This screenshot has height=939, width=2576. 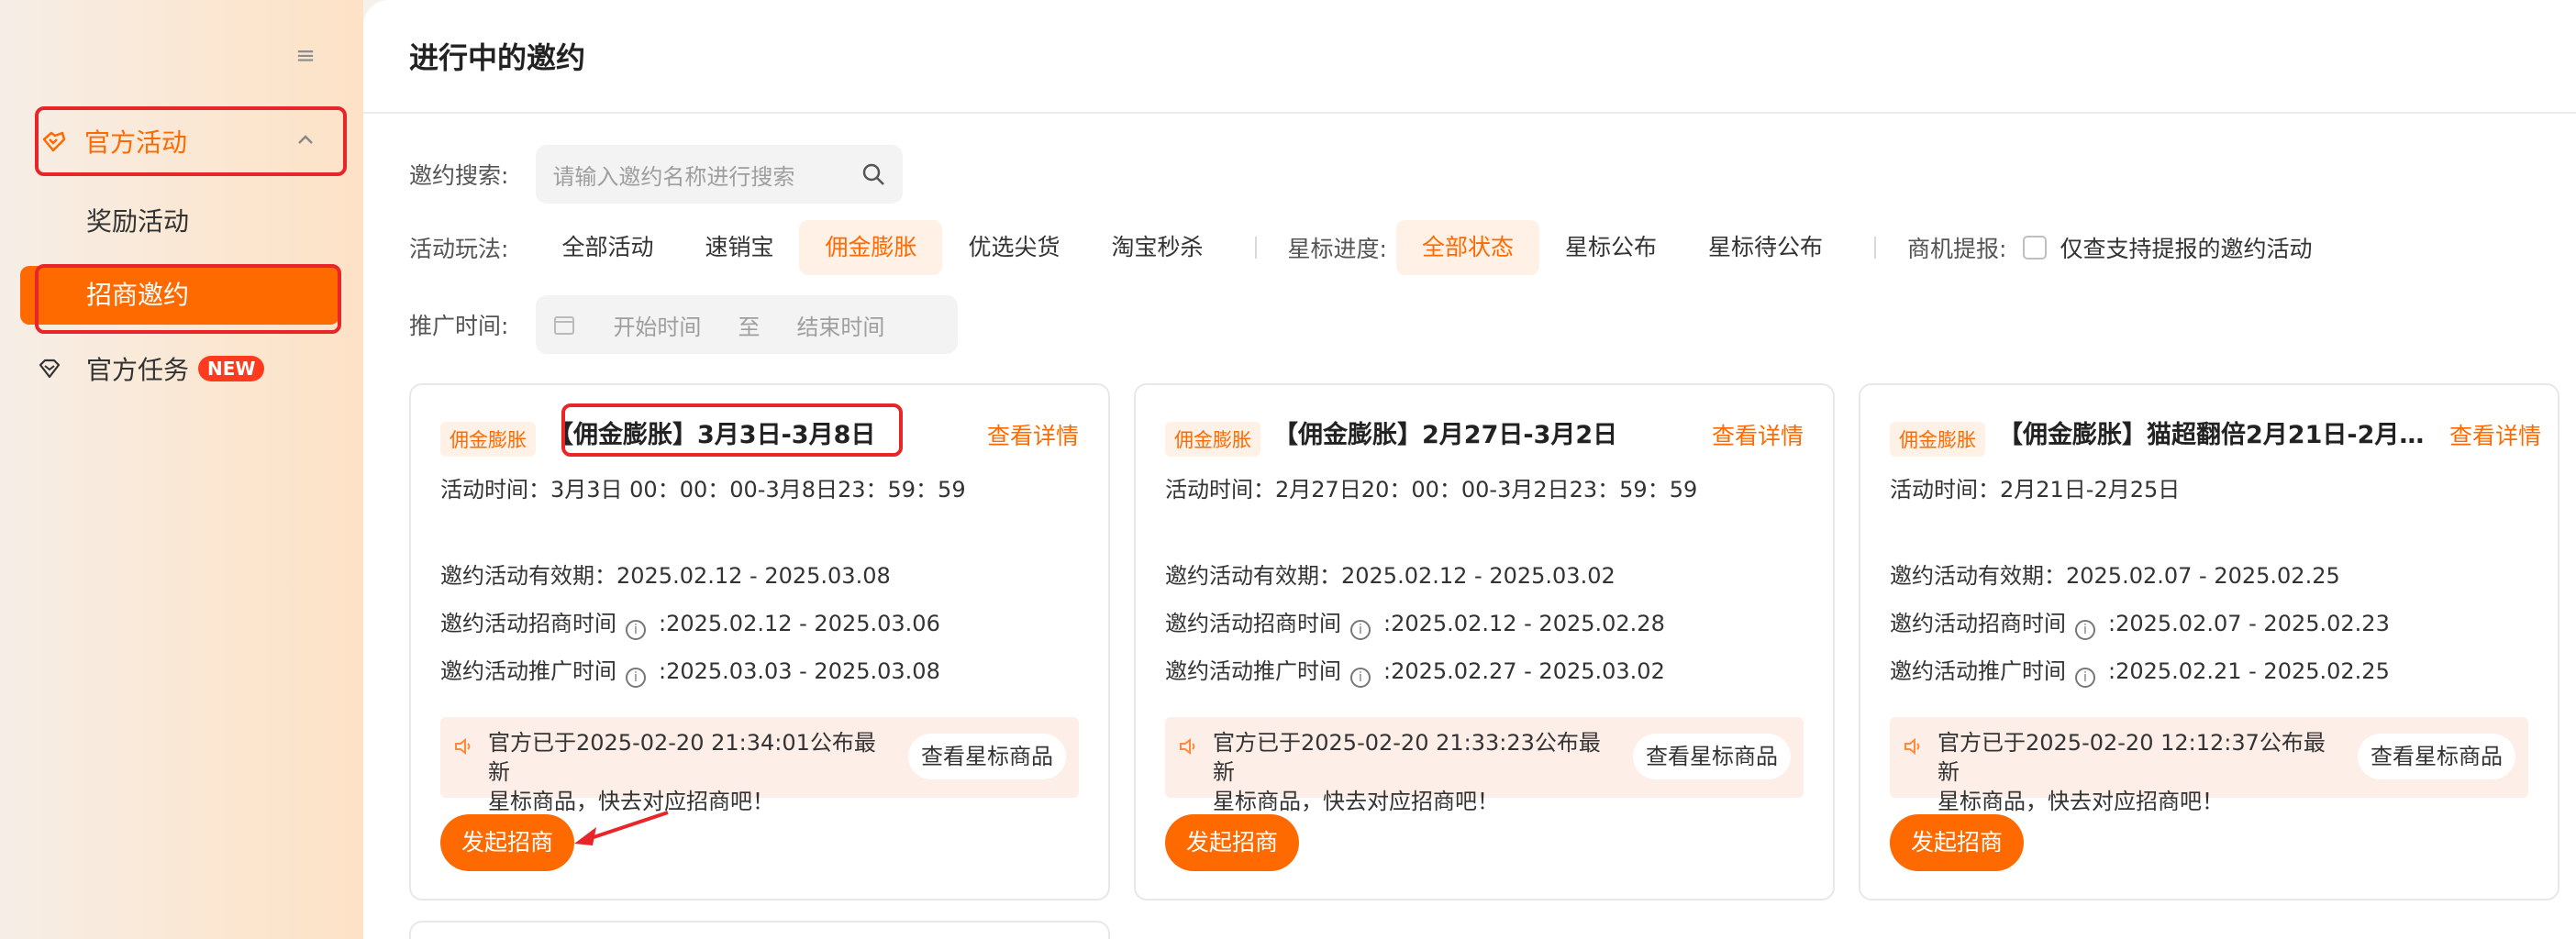 I want to click on chip-star-all: 全部状态, so click(x=1467, y=248).